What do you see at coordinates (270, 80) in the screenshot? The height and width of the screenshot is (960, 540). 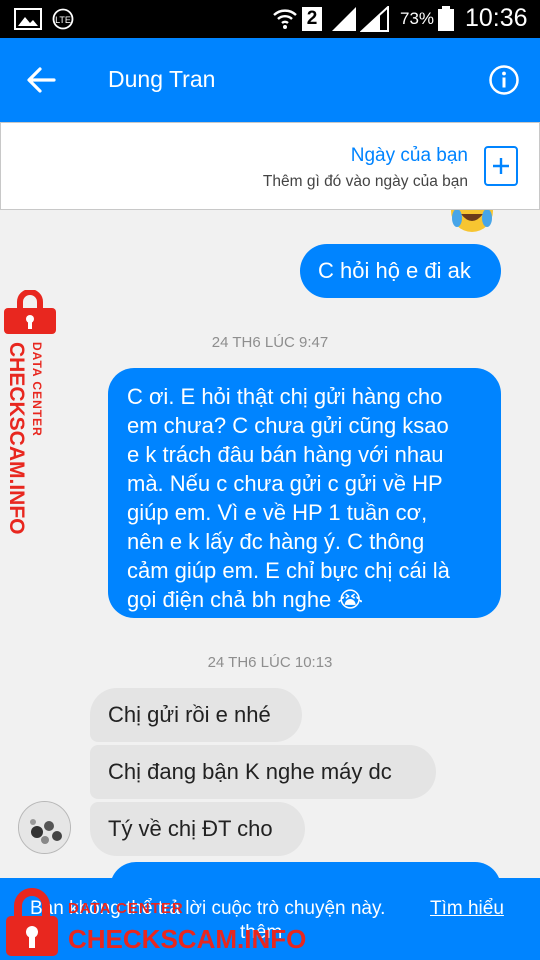 I see `conversation-header: Dung Tran` at bounding box center [270, 80].